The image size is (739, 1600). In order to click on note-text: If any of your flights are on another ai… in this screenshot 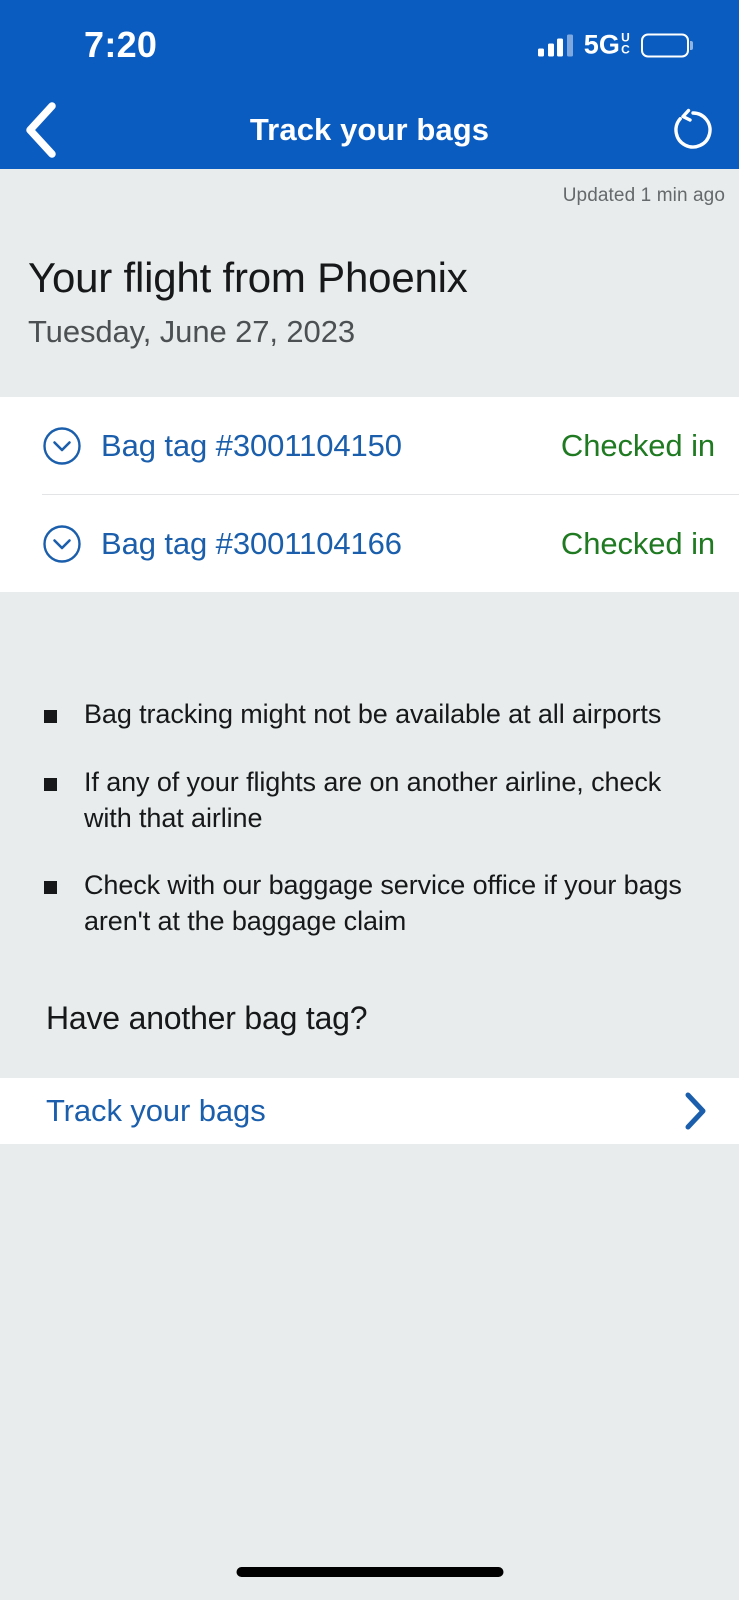, I will do `click(373, 799)`.